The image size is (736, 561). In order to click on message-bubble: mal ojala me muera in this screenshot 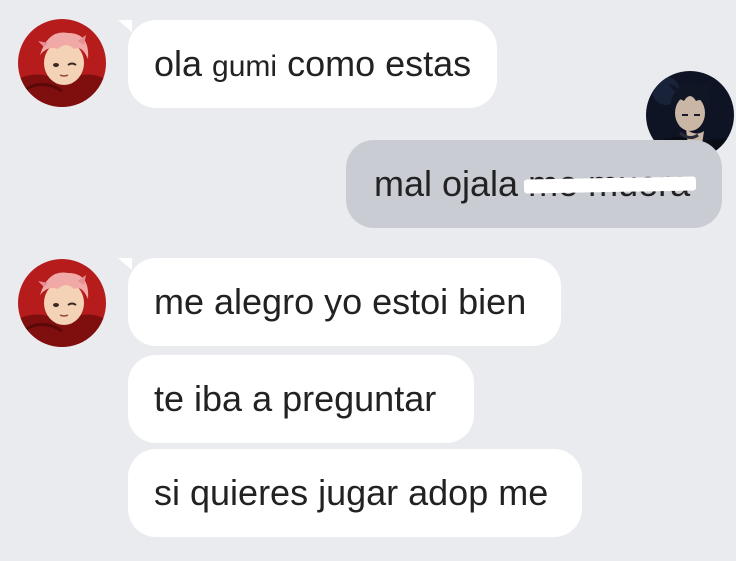, I will do `click(534, 184)`.